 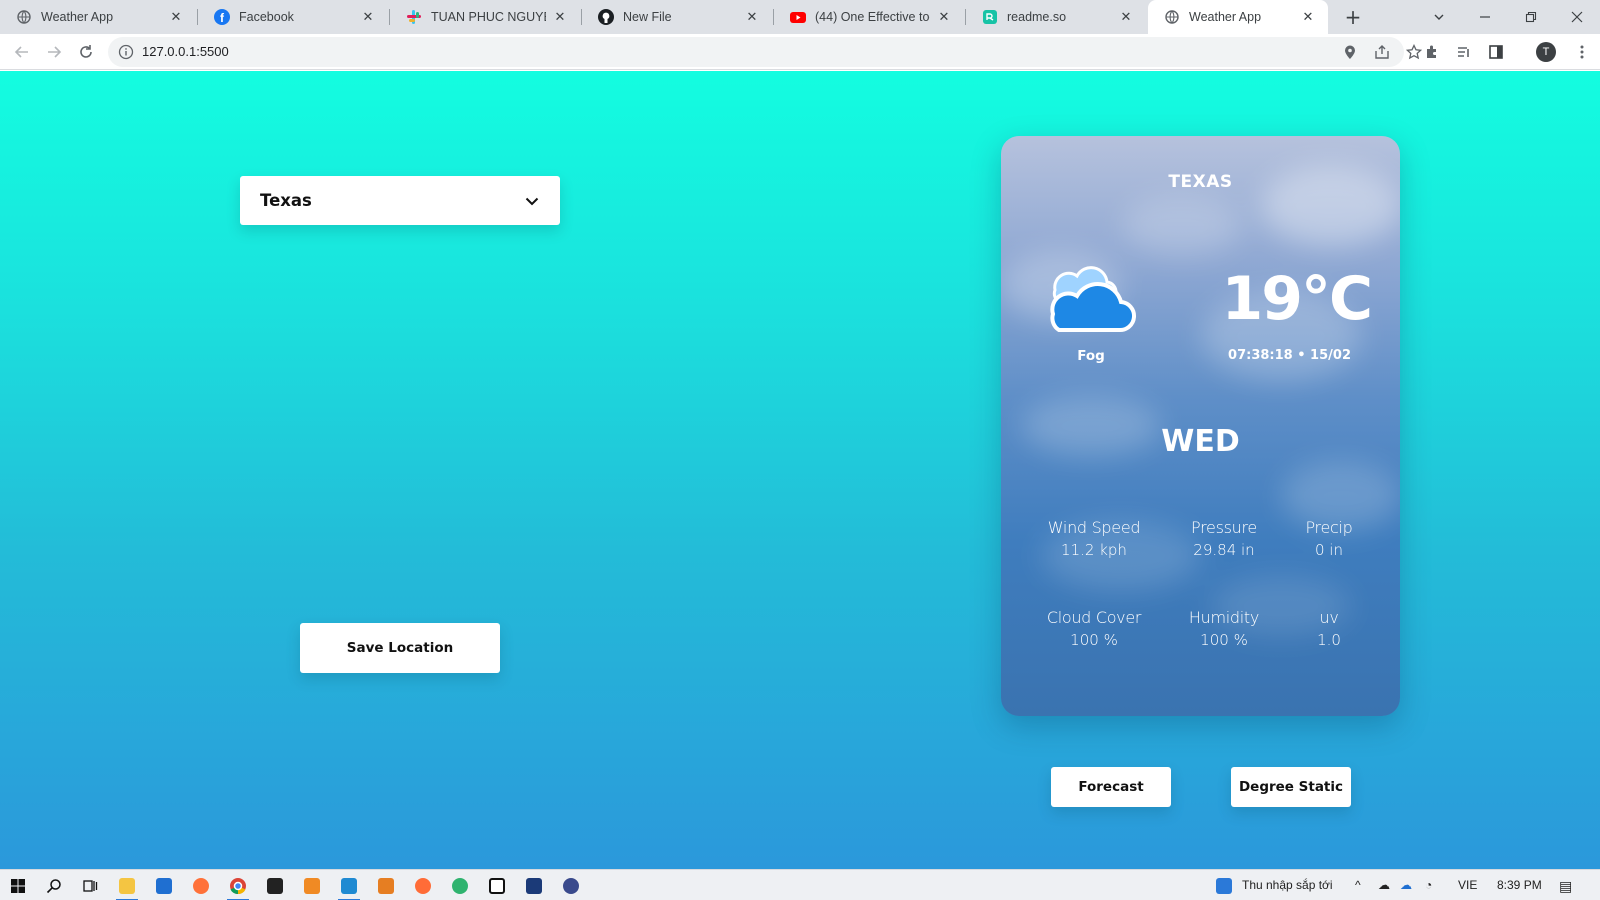 I want to click on github-icon, so click(x=606, y=17).